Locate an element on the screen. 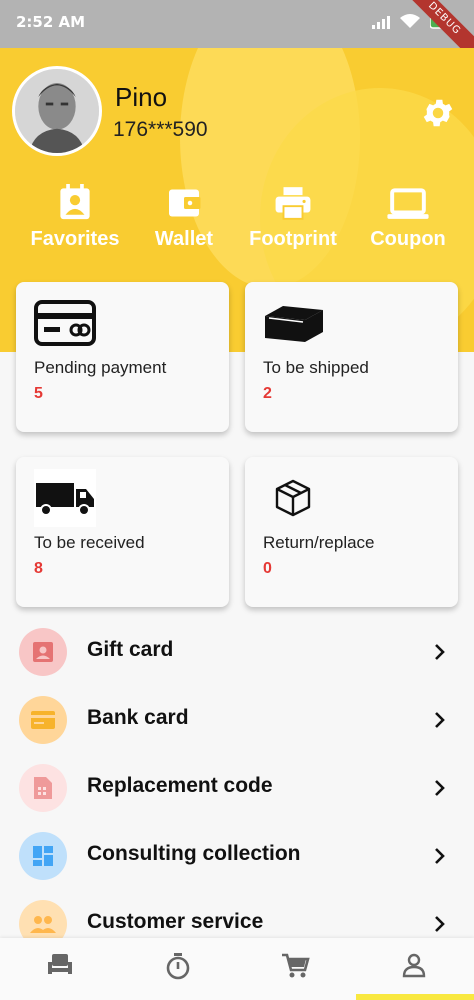 The width and height of the screenshot is (474, 1000). timer-icon is located at coordinates (178, 966).